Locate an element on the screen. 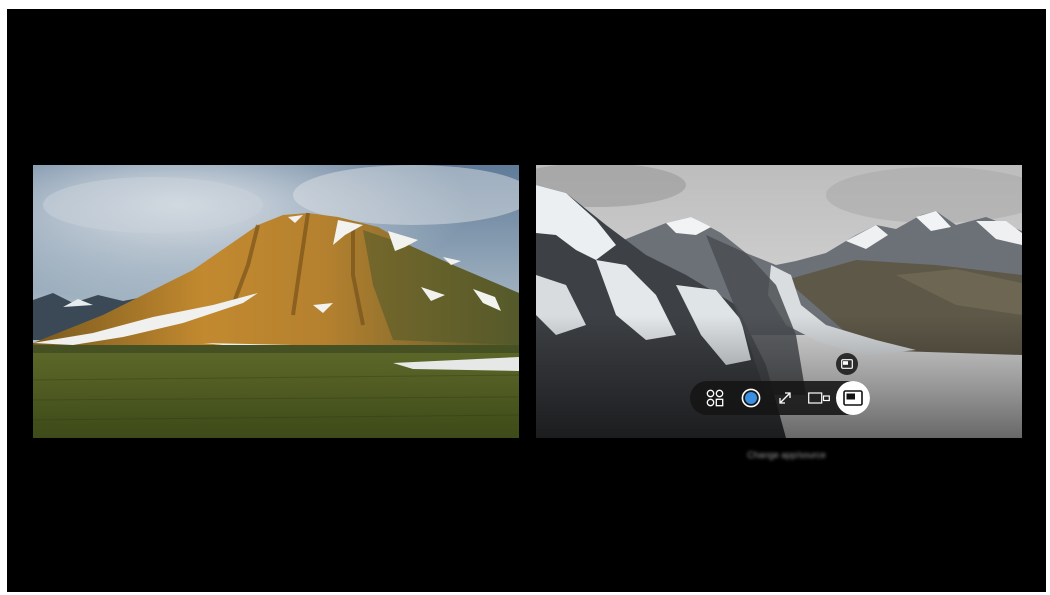 The image size is (1050, 595). caption-text: Change app/source is located at coordinates (786, 455).